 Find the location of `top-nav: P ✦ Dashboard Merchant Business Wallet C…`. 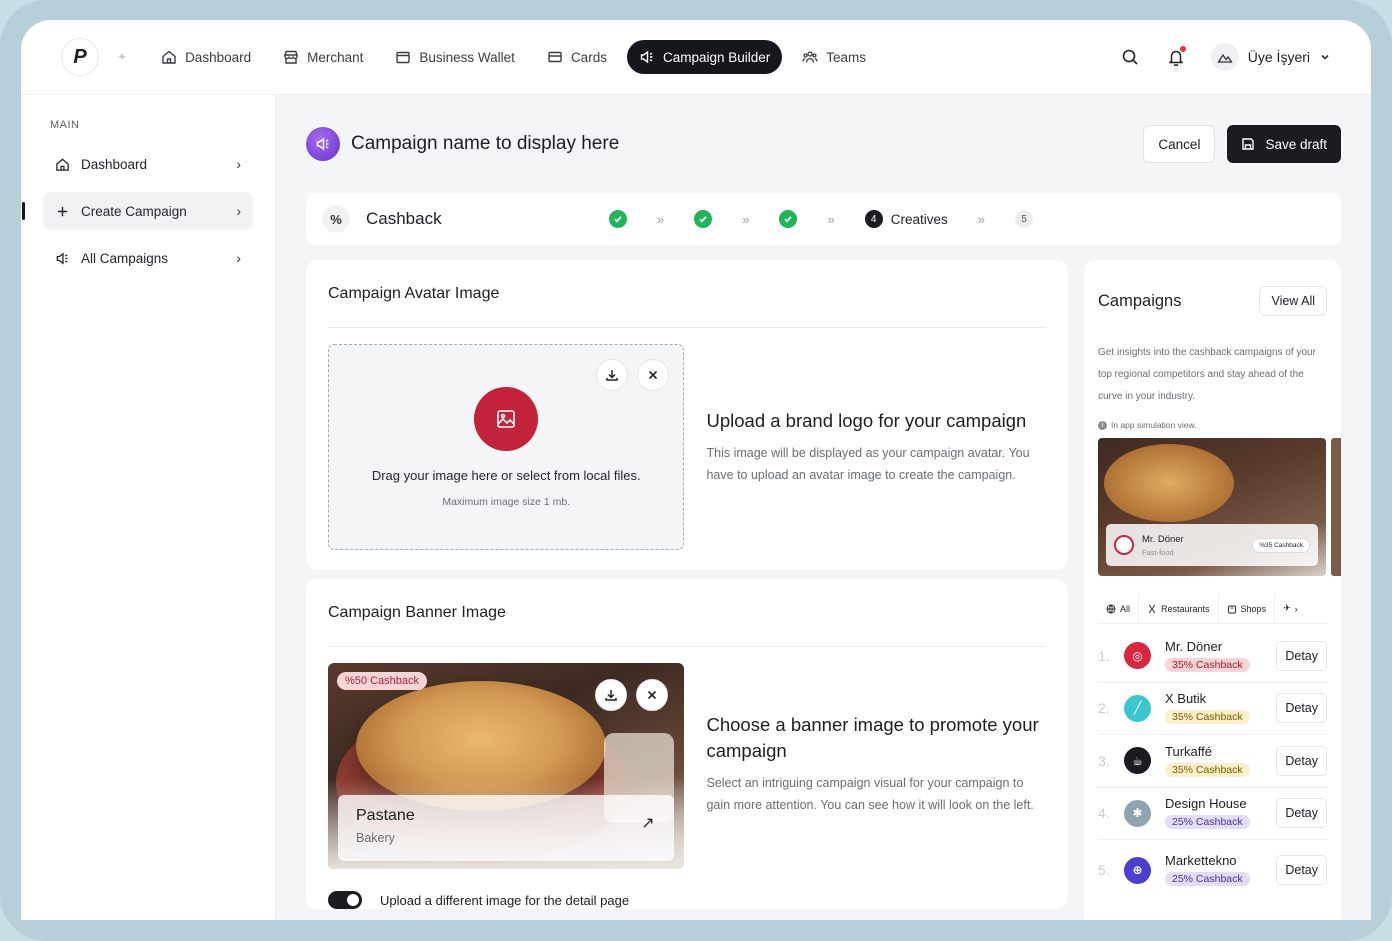

top-nav: P ✦ Dashboard Merchant Business Wallet C… is located at coordinates (696, 57).